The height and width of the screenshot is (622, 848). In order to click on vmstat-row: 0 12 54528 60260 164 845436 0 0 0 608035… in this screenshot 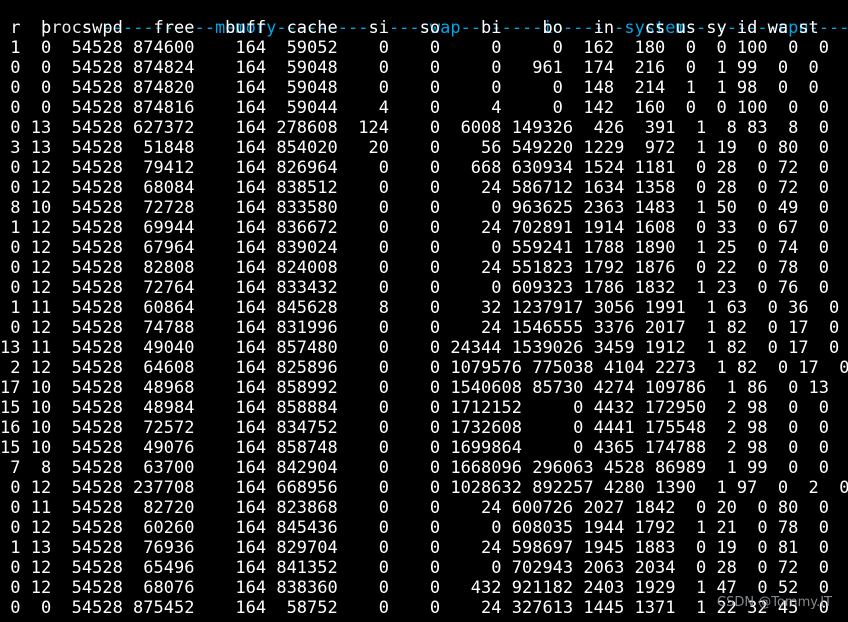, I will do `click(415, 528)`.